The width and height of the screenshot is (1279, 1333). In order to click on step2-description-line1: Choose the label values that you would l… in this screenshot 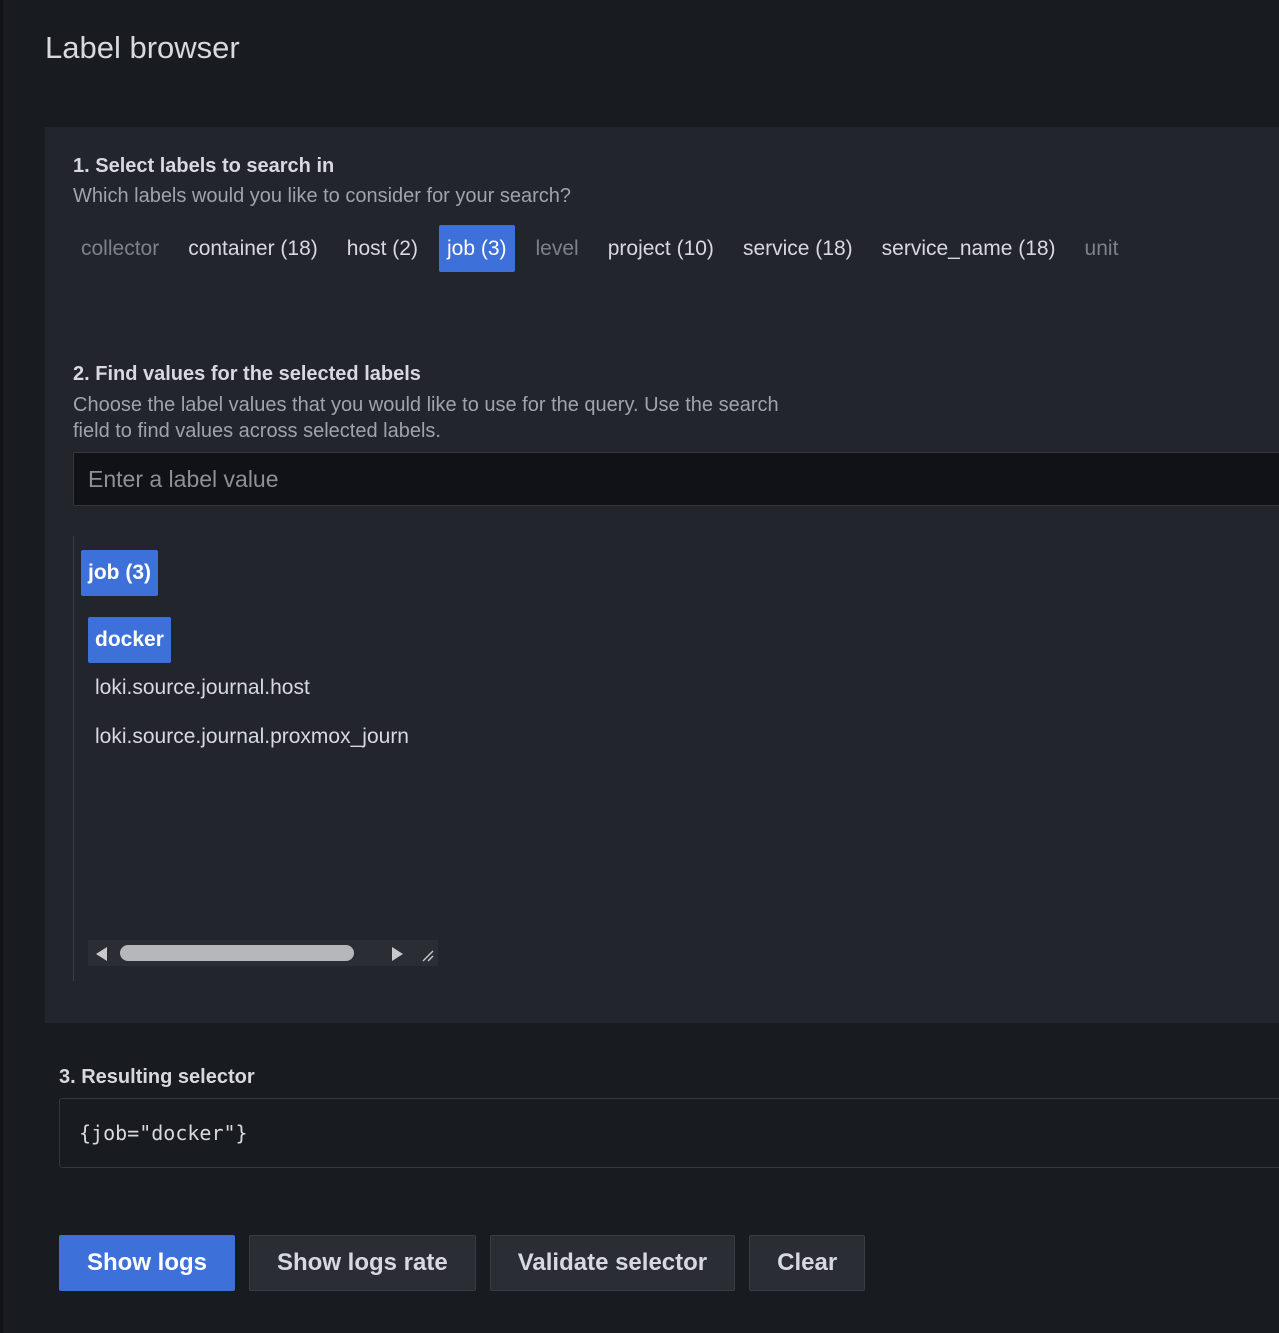, I will do `click(426, 405)`.